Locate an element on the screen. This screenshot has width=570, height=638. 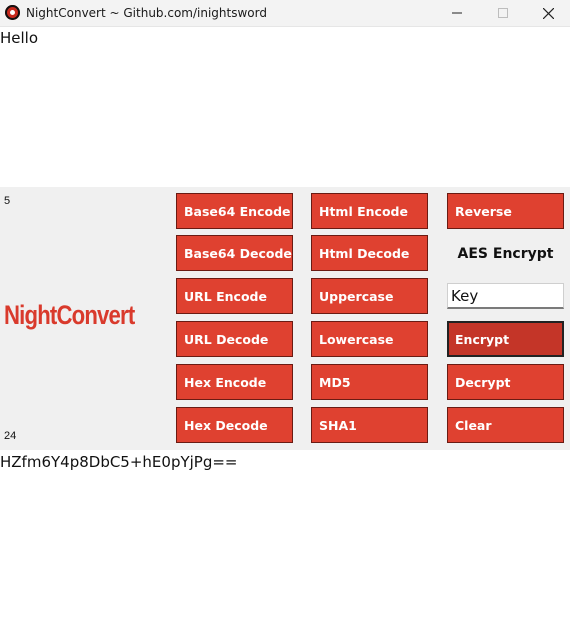
hex-encode-button: Hex Encode is located at coordinates (234, 382).